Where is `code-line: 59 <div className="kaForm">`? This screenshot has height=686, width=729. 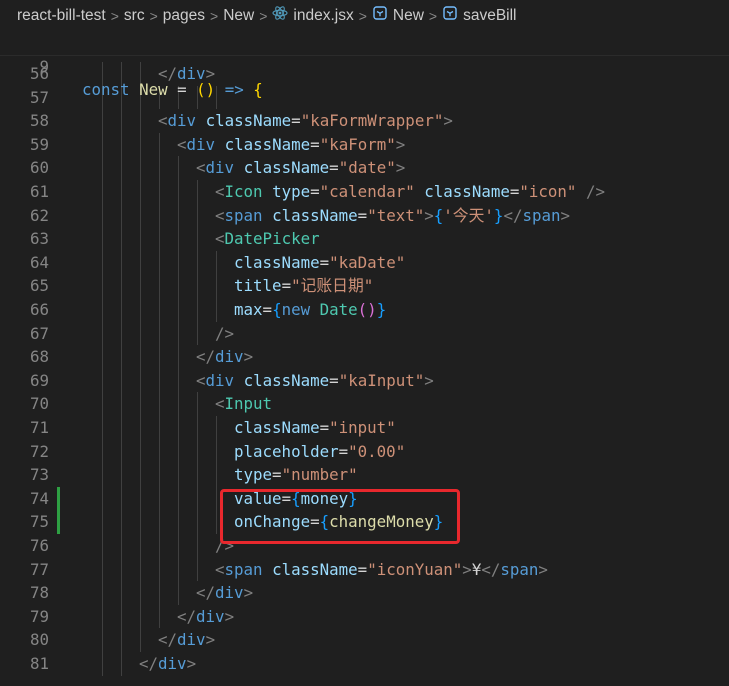 code-line: 59 <div className="kaForm"> is located at coordinates (364, 145).